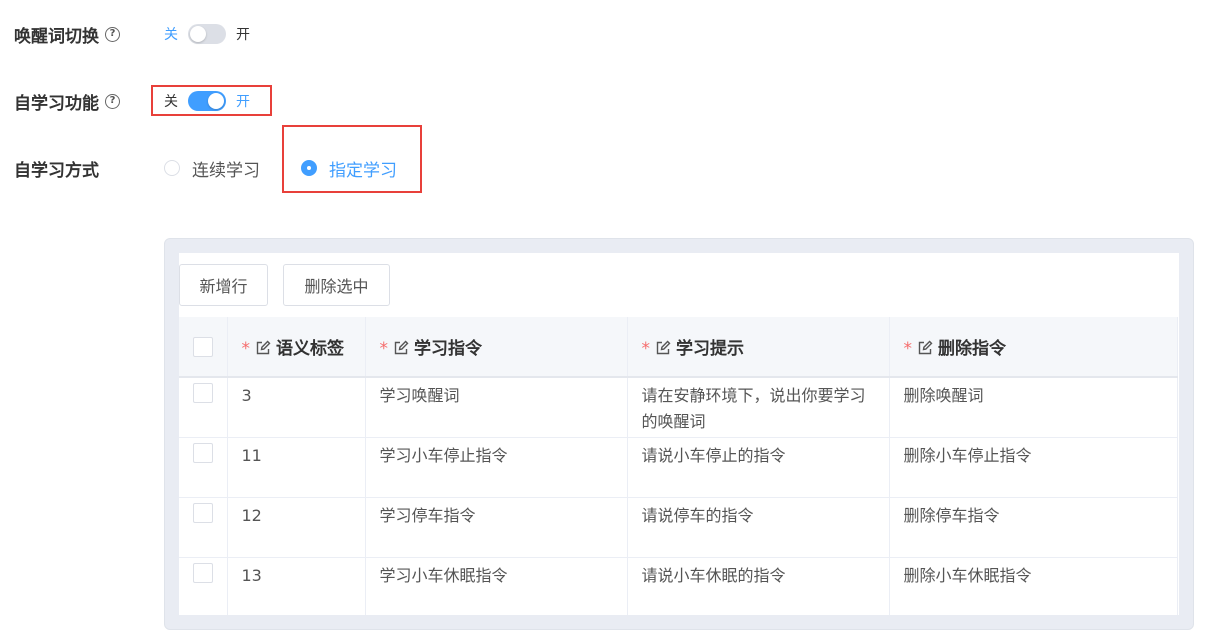  Describe the element at coordinates (56, 36) in the screenshot. I see `wake-word-switch-label-text: 唤醒词切换` at that location.